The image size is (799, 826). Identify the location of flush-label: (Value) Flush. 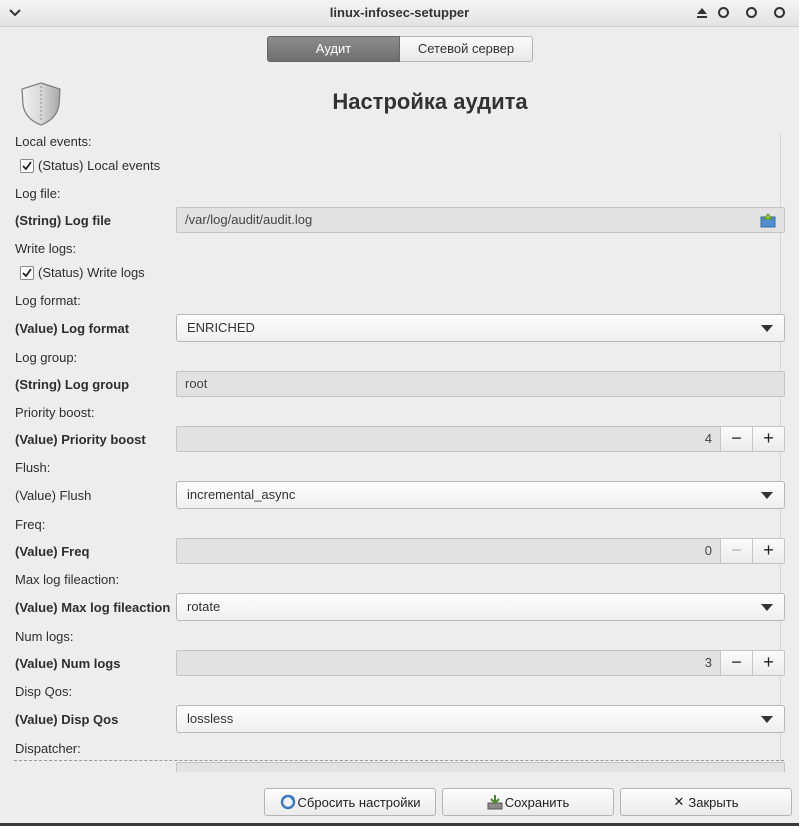
(53, 495).